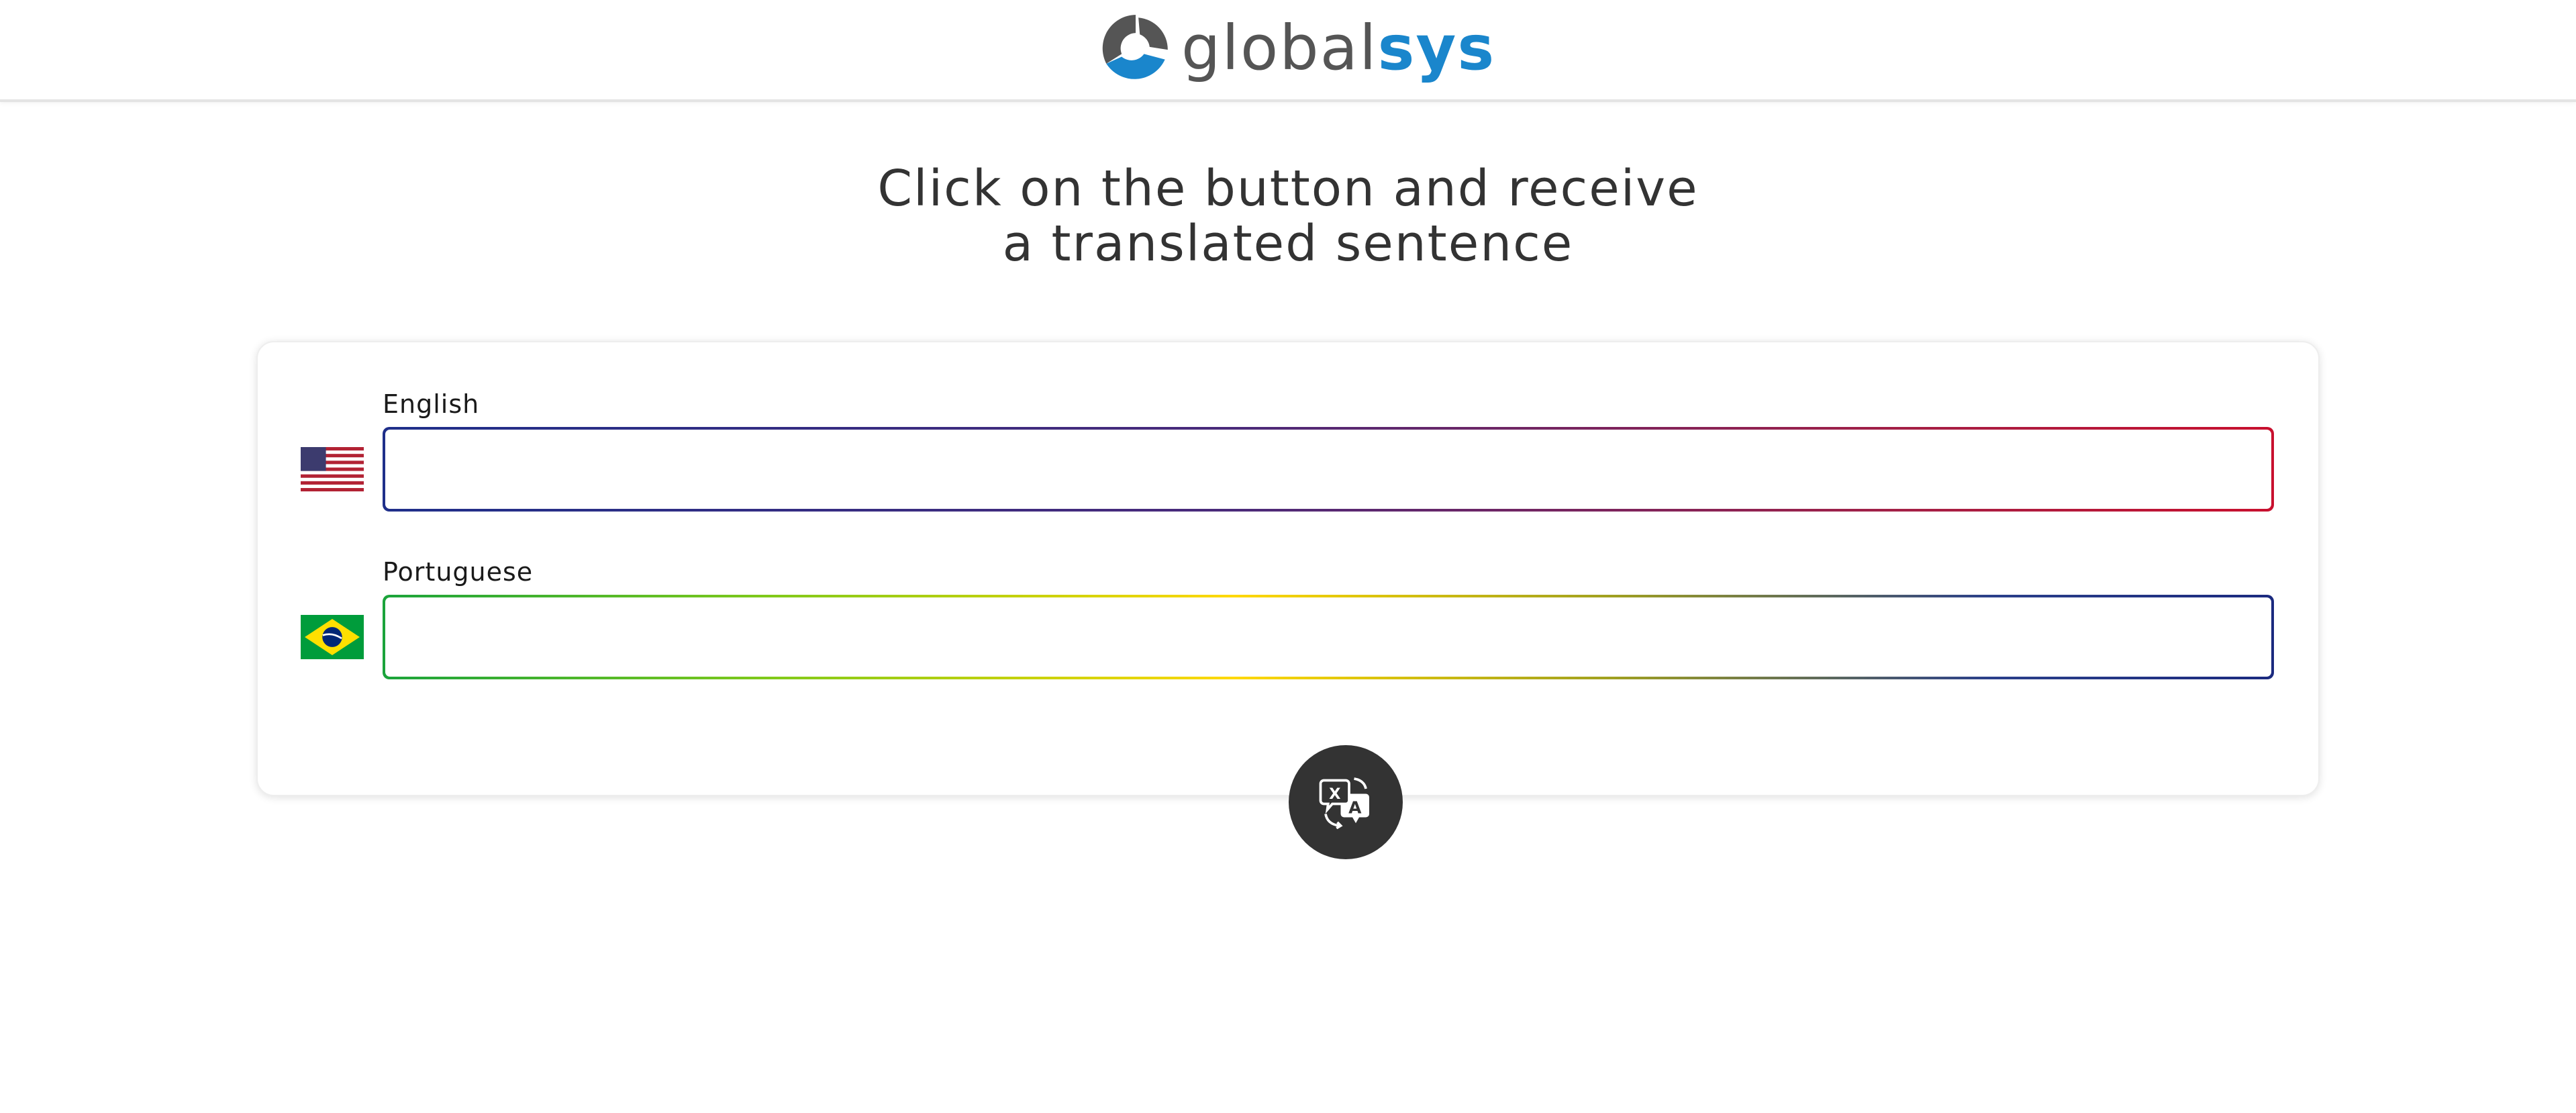 The height and width of the screenshot is (1113, 2576). I want to click on brazil-flag-icon, so click(332, 637).